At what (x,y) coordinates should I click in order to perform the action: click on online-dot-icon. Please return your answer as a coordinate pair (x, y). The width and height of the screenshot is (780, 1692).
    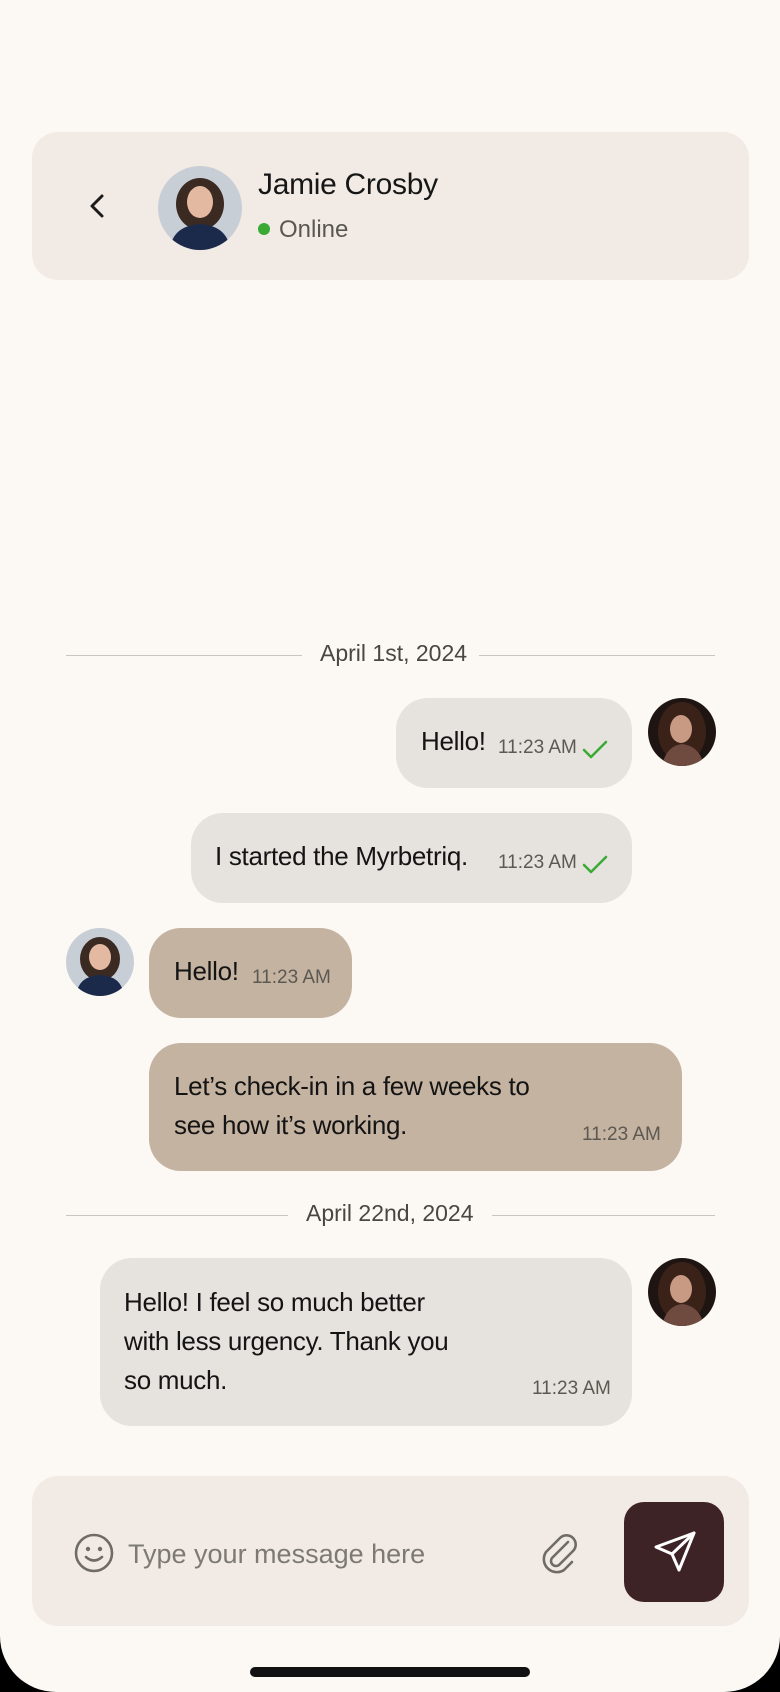
    Looking at the image, I should click on (264, 229).